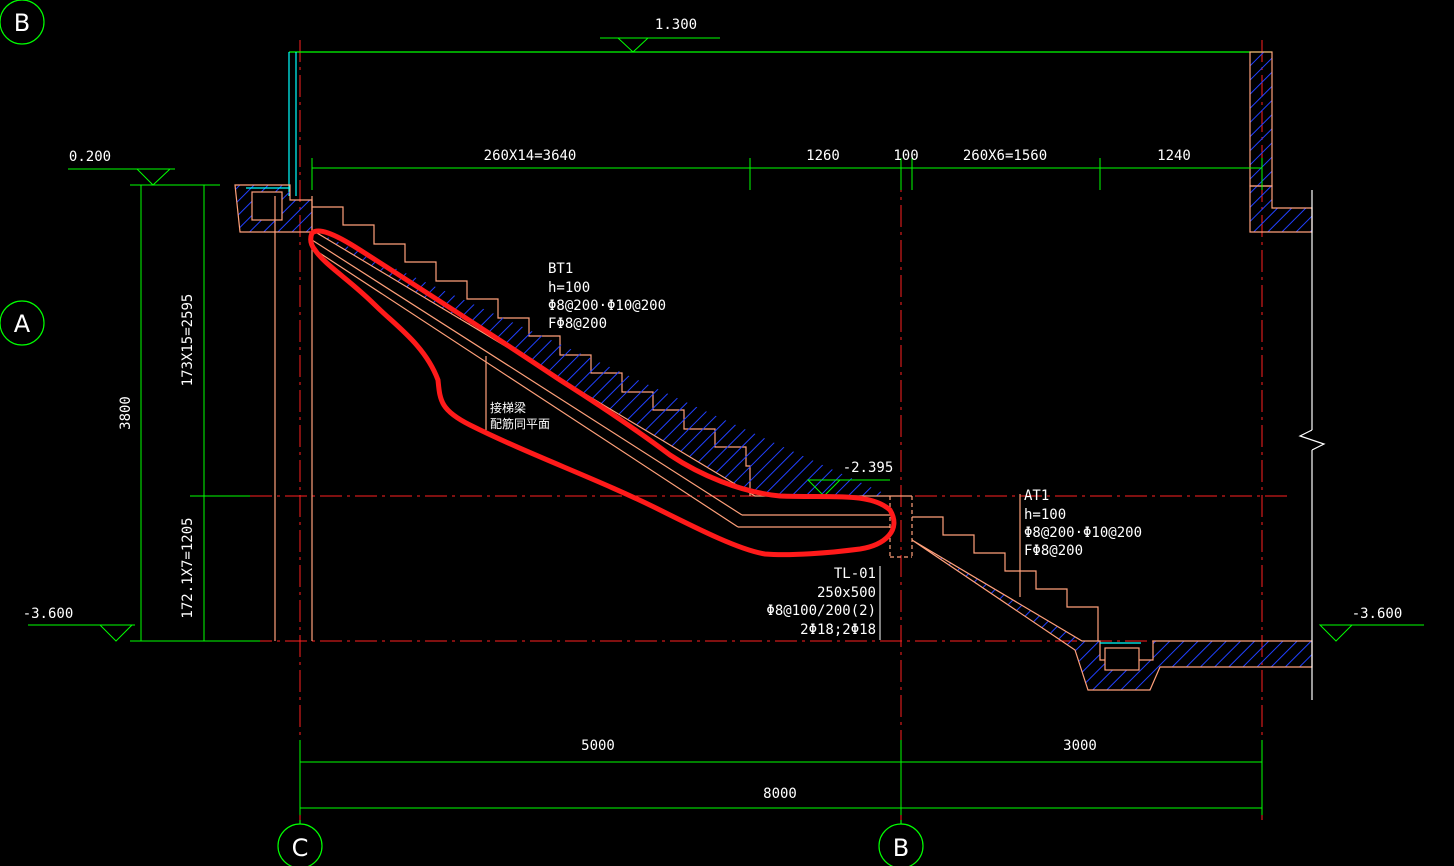  What do you see at coordinates (855, 574) in the screenshot?
I see `tl-name: TL-01` at bounding box center [855, 574].